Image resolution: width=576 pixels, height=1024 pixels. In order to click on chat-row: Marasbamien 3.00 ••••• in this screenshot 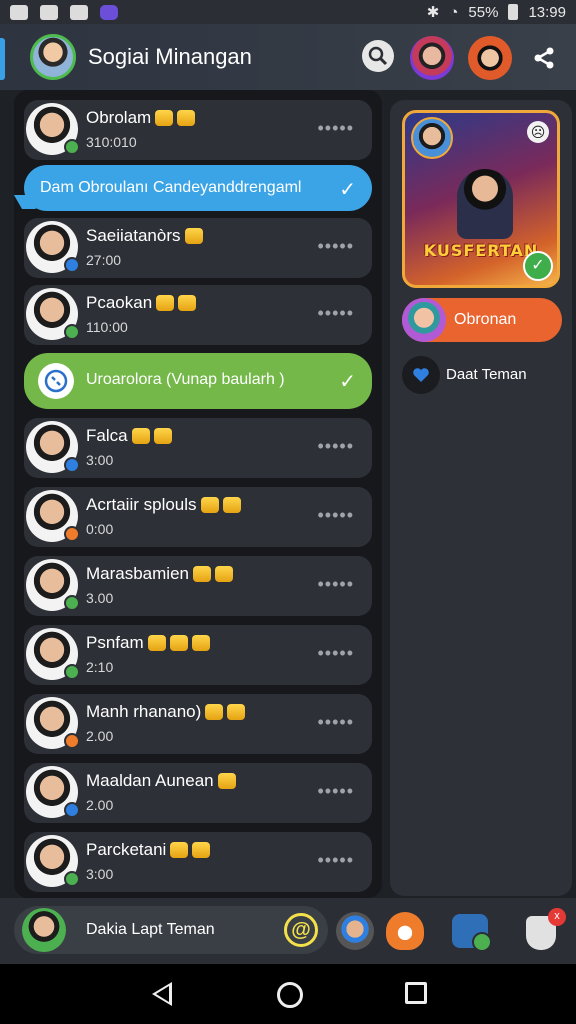, I will do `click(198, 586)`.